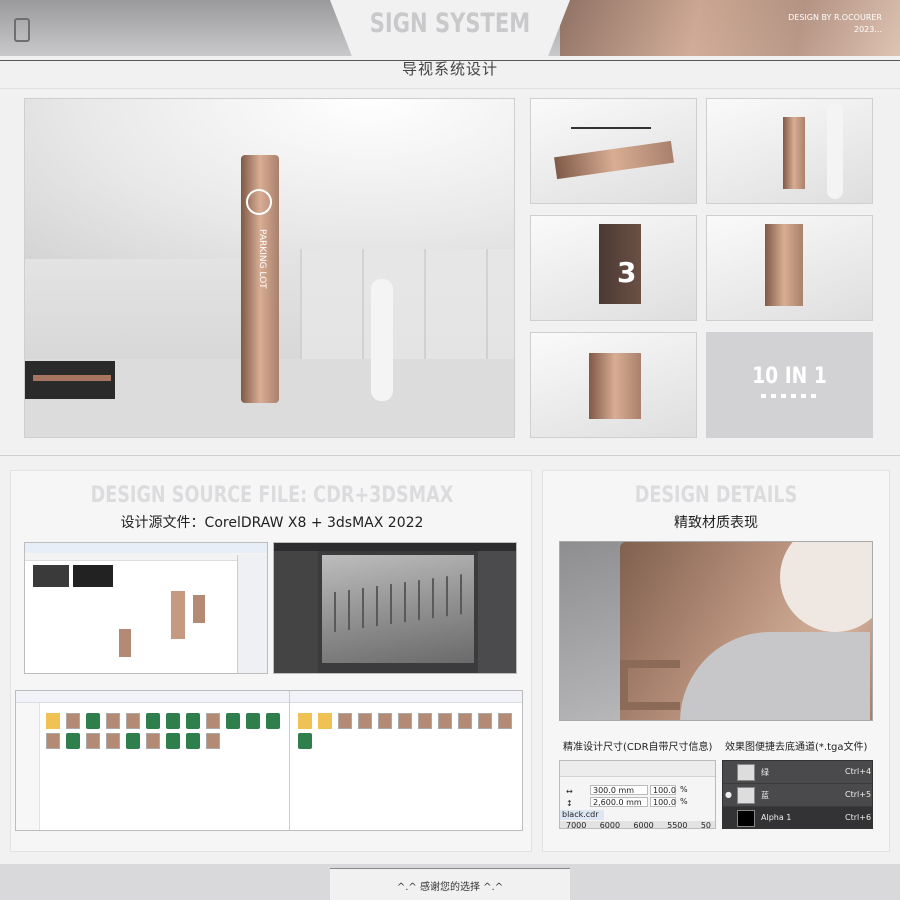 The width and height of the screenshot is (900, 900). I want to click on channels-panel: 绿 Ctrl+4 ● 蓝 Ctrl+5 Alpha 1 Ctrl+6, so click(797, 794).